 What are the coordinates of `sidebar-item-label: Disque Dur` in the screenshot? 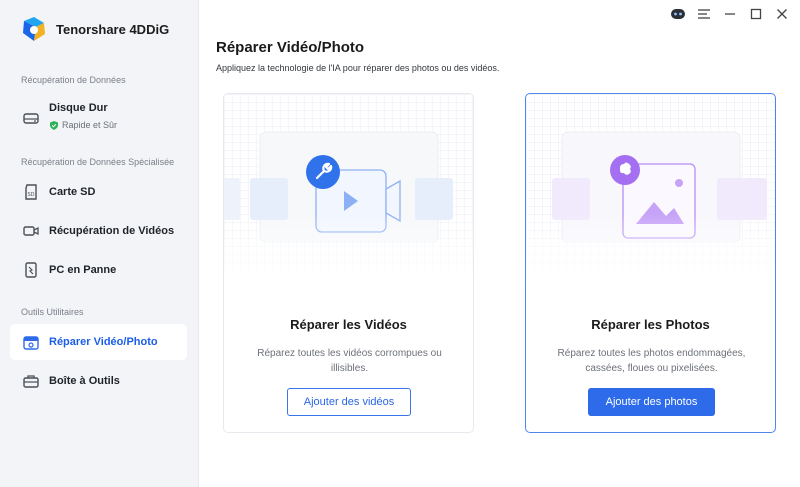 It's located at (78, 108).